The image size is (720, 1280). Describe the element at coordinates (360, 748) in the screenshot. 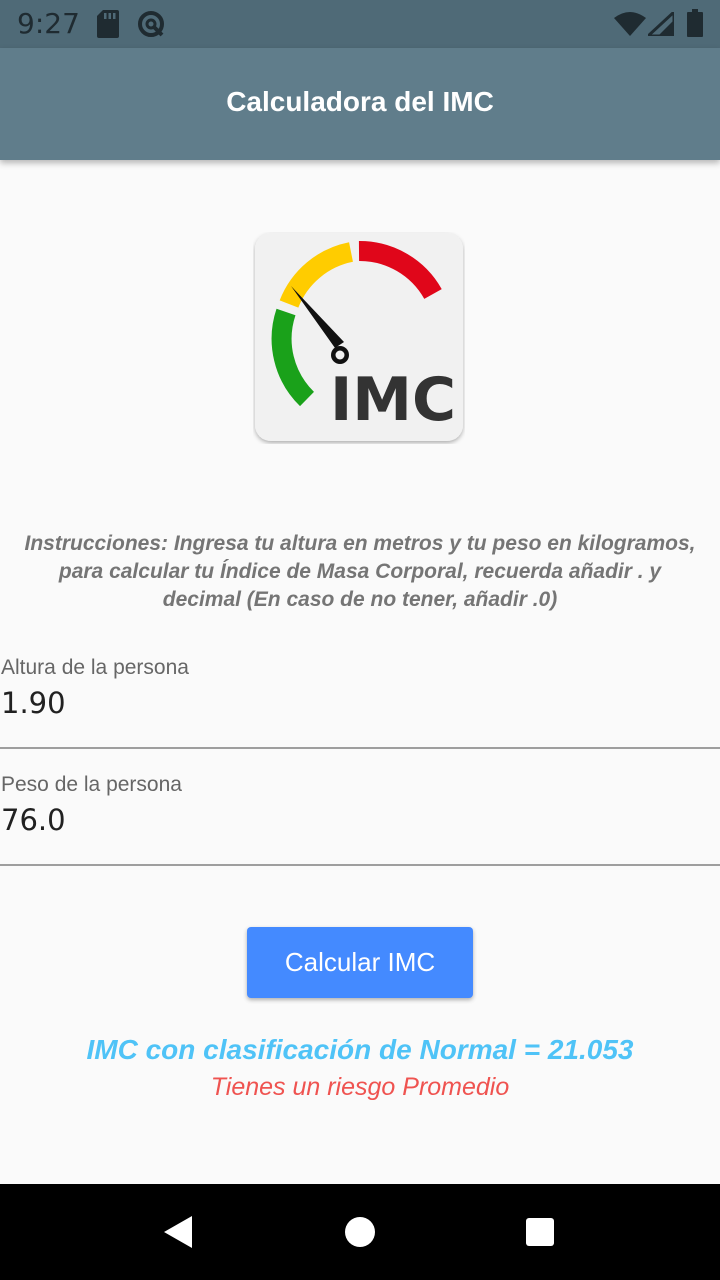

I see `height-underline` at that location.